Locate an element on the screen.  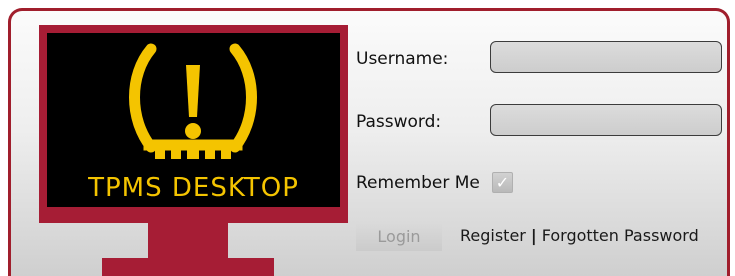
logo-stand-neck is located at coordinates (188, 240).